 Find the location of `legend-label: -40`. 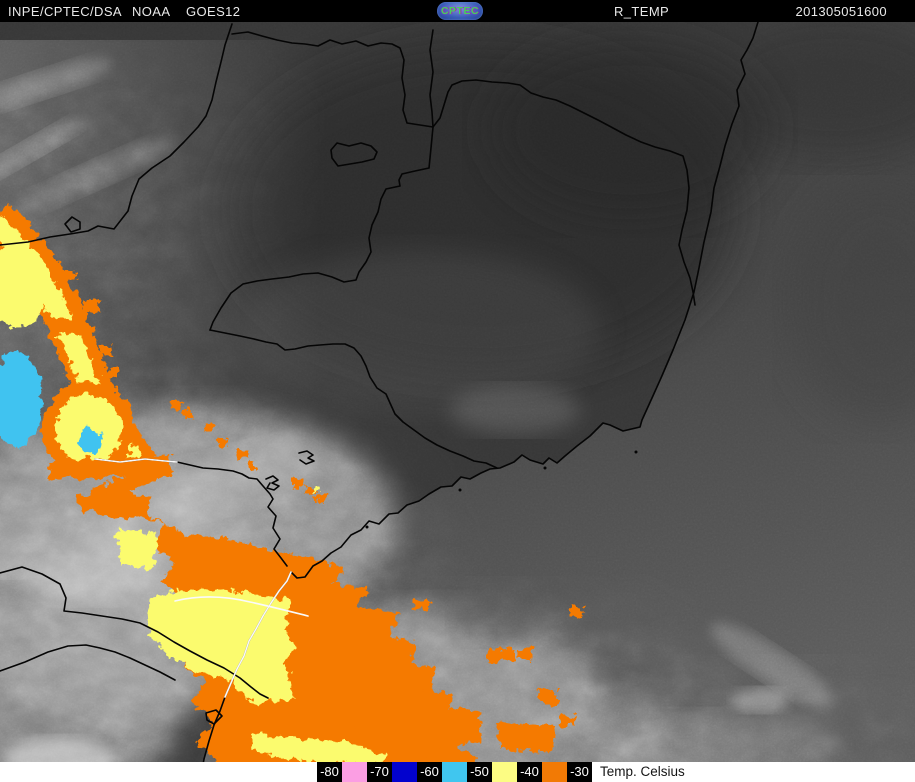

legend-label: -40 is located at coordinates (529, 772).